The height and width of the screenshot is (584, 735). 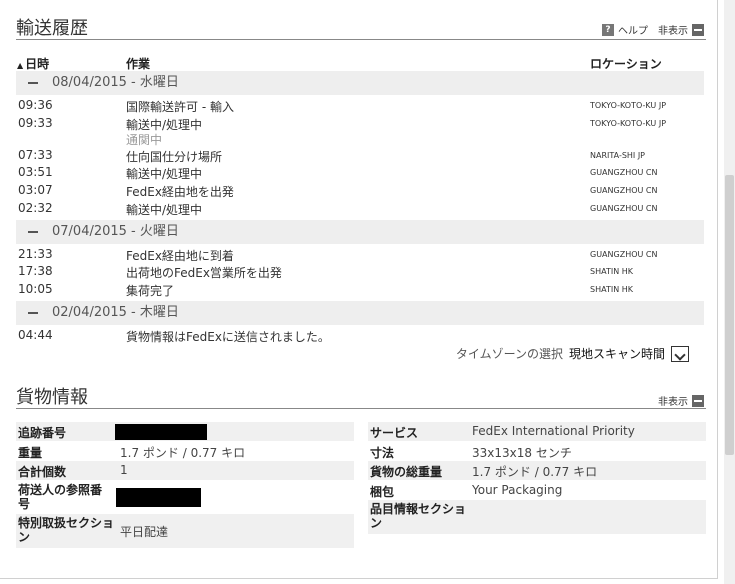 What do you see at coordinates (537, 470) in the screenshot?
I see `info-row-total-weight: 貨物の総重量 1.7 ポンド / 0.77 キロ` at bounding box center [537, 470].